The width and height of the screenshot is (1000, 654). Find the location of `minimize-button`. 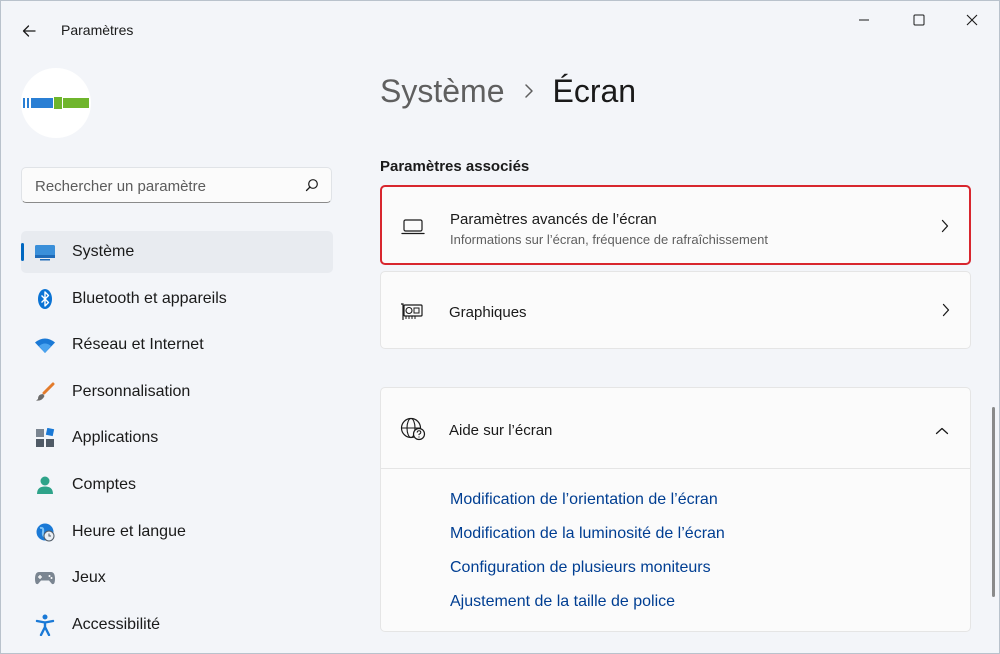

minimize-button is located at coordinates (864, 20).